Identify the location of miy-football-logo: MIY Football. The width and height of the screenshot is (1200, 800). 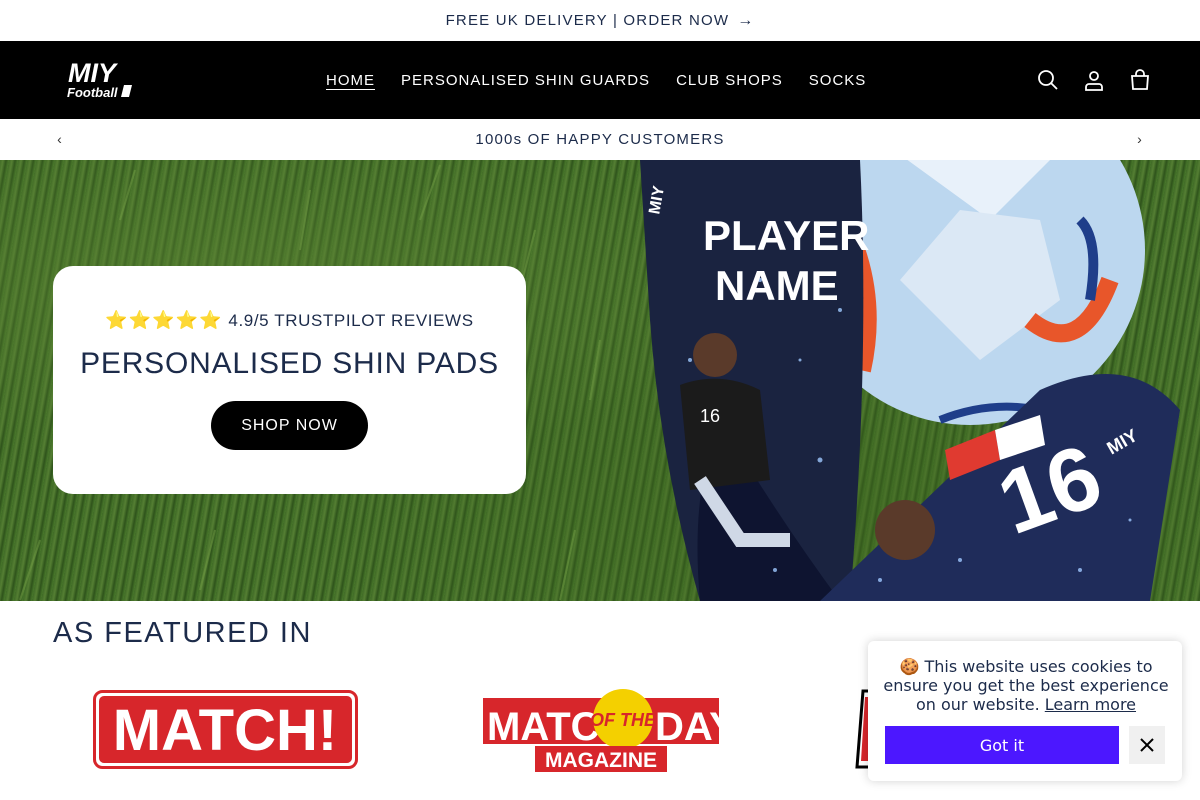
(106, 80).